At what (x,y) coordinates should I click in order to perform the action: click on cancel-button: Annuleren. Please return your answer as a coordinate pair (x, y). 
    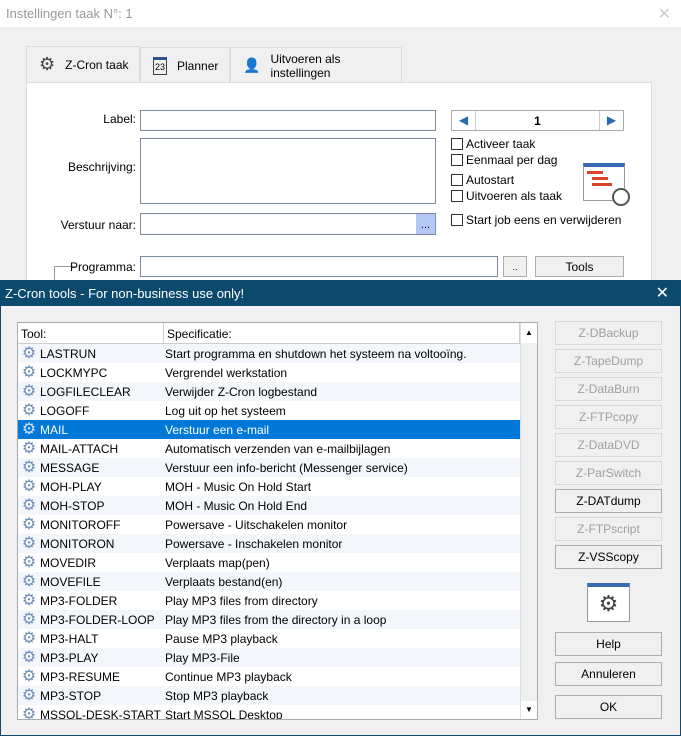
    Looking at the image, I should click on (608, 674).